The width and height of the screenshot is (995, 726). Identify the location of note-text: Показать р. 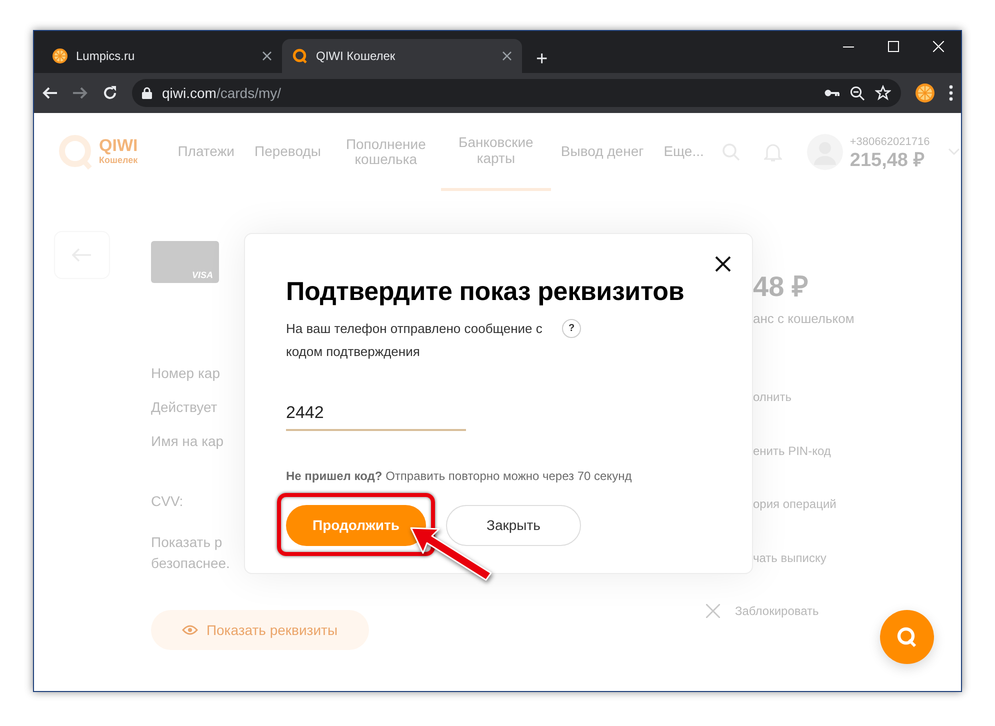
(186, 542).